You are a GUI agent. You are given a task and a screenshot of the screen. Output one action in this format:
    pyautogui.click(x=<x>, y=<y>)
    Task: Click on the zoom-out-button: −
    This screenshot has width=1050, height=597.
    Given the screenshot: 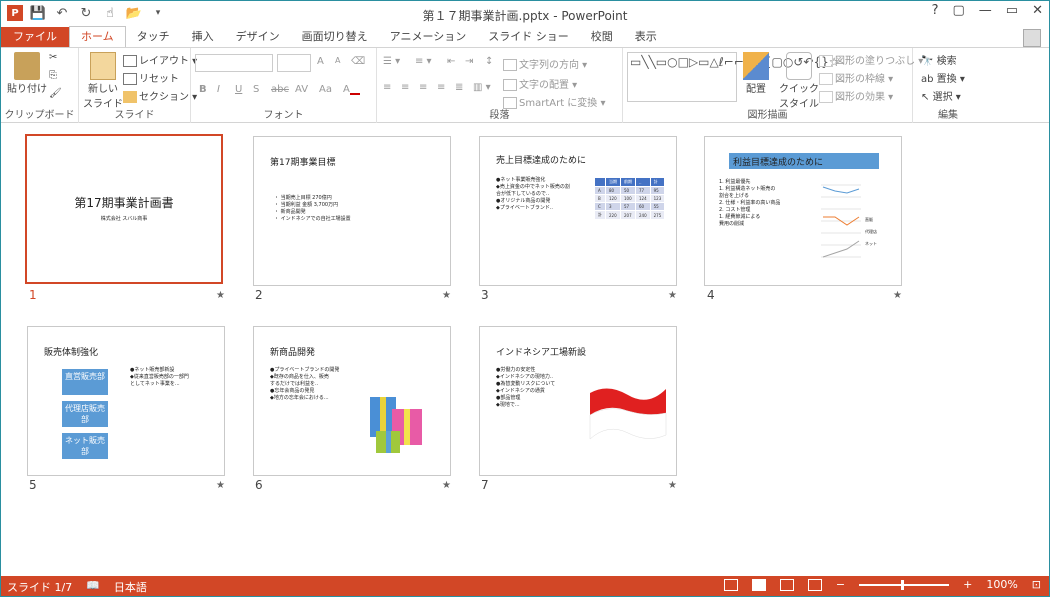 What is the action you would take?
    pyautogui.click(x=840, y=584)
    